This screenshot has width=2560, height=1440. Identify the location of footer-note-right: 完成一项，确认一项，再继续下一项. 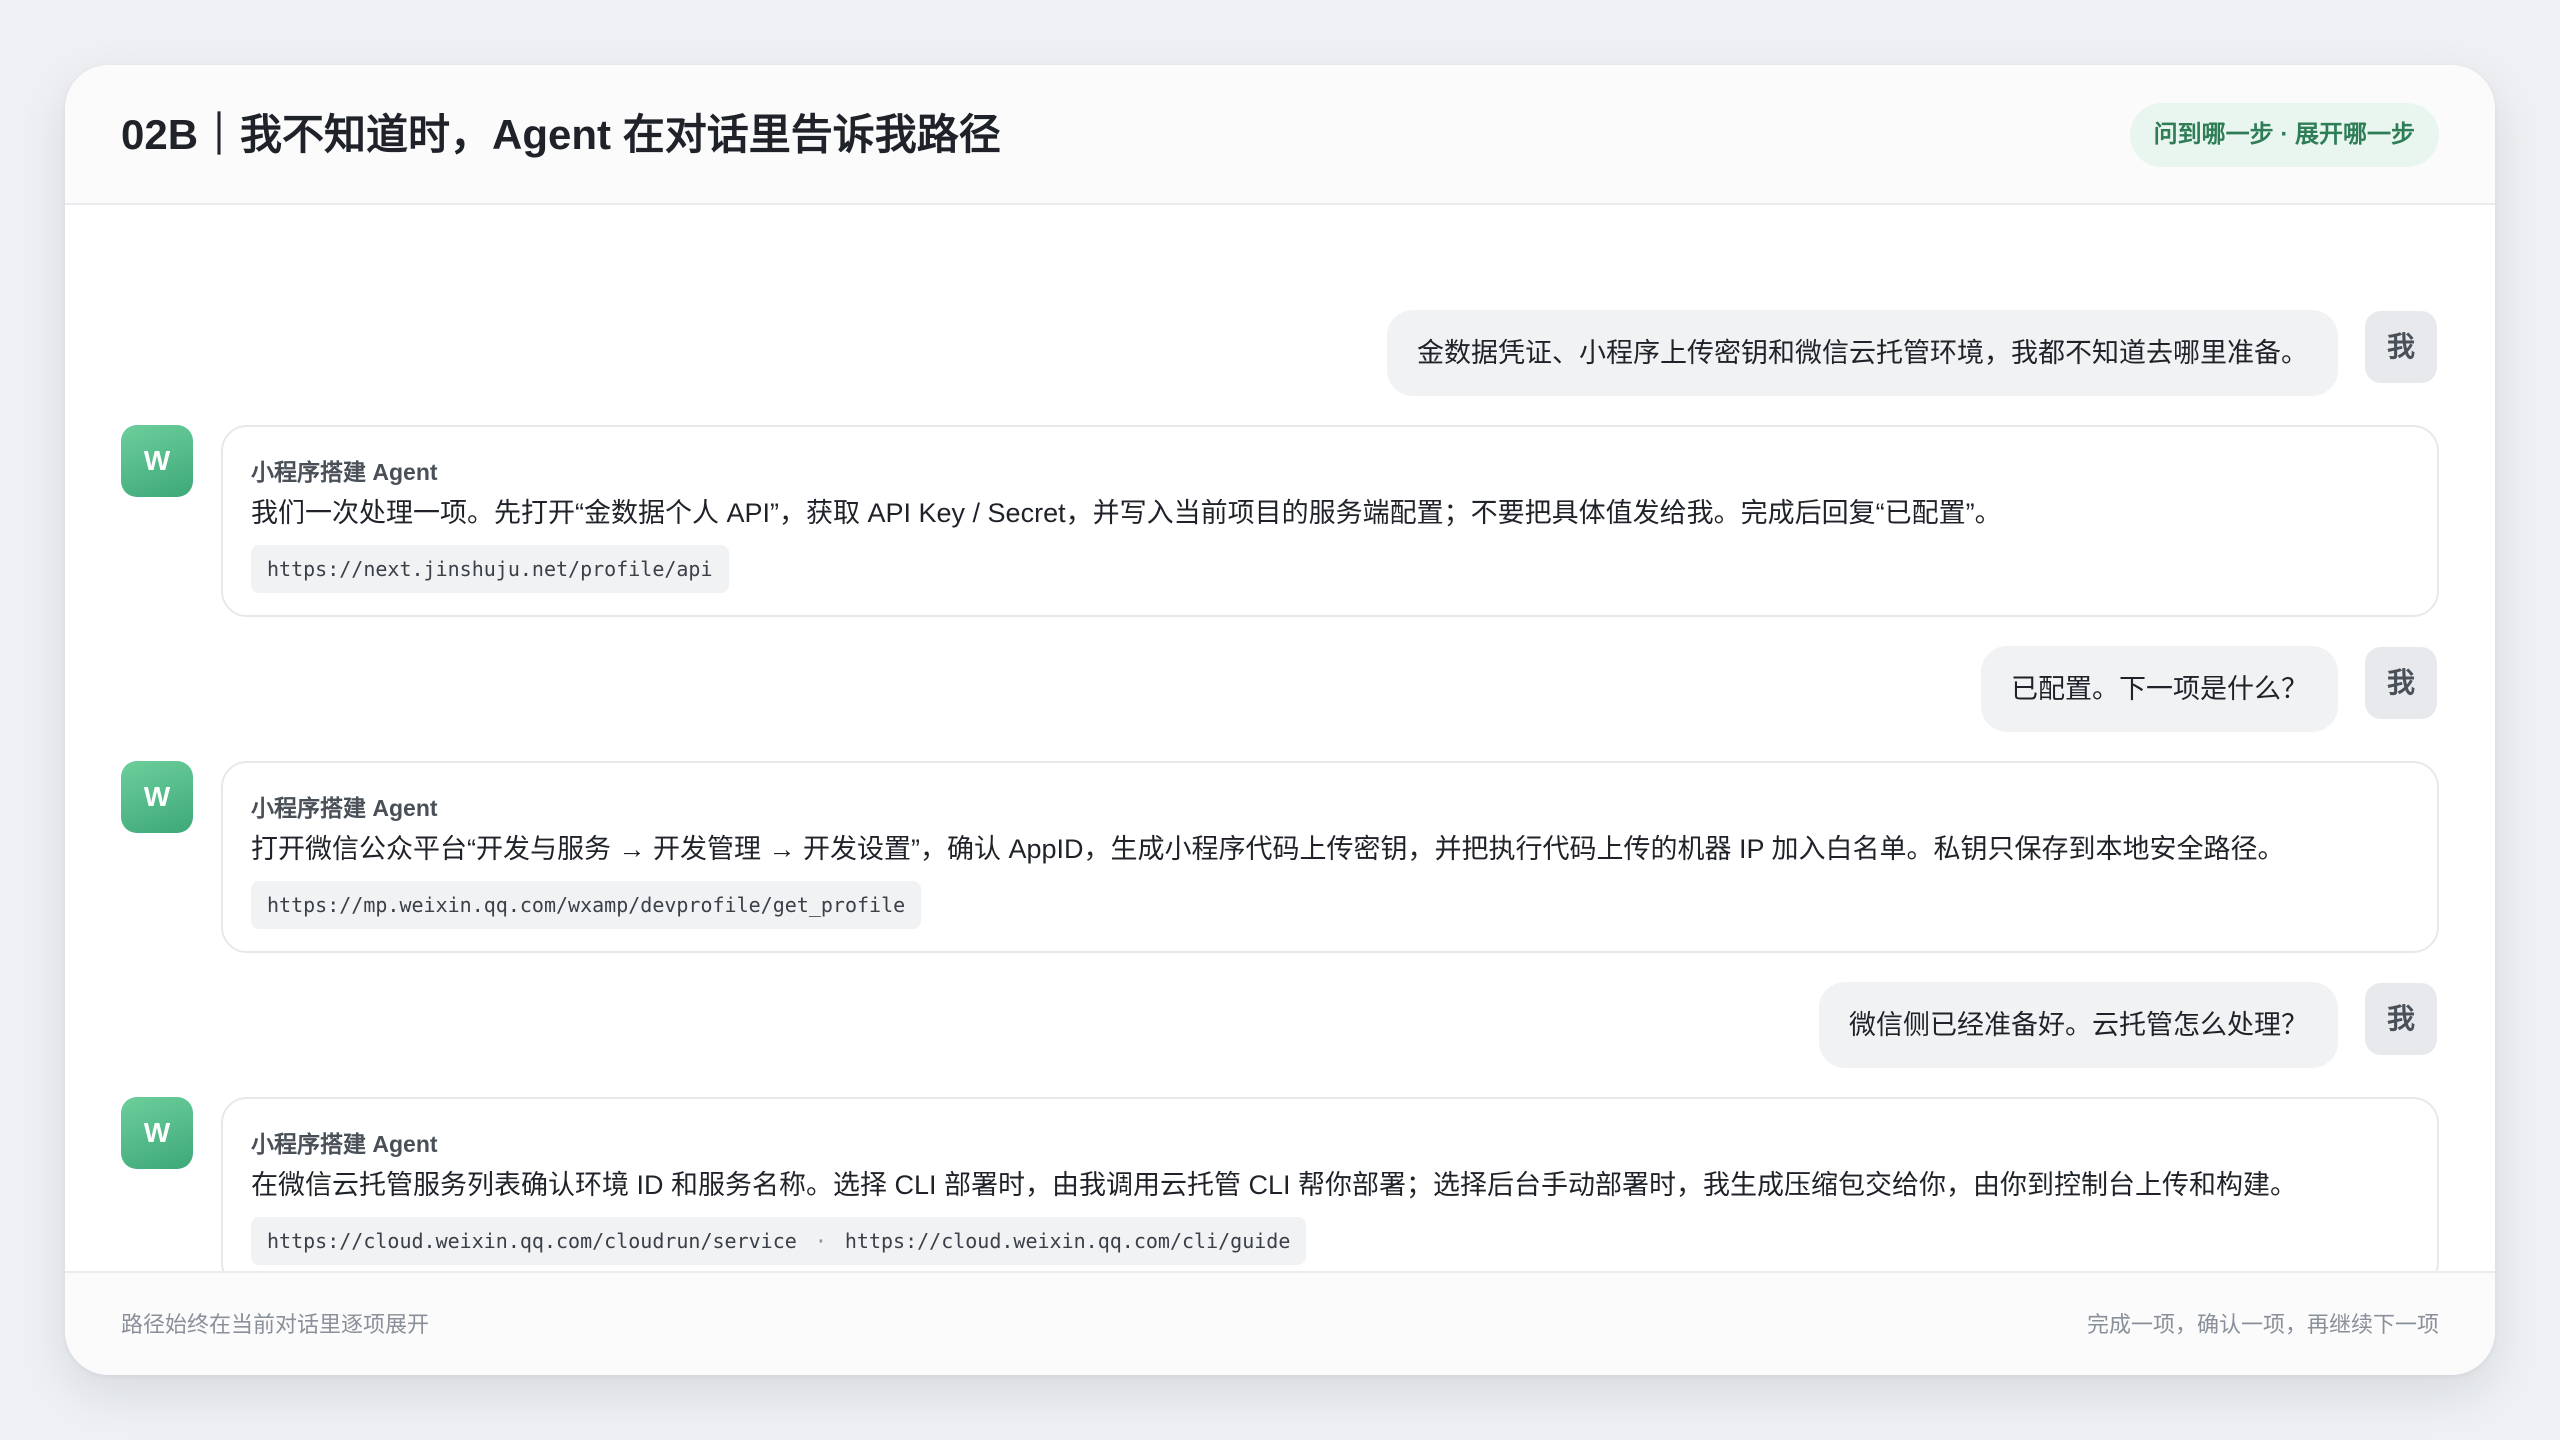
(2262, 1324).